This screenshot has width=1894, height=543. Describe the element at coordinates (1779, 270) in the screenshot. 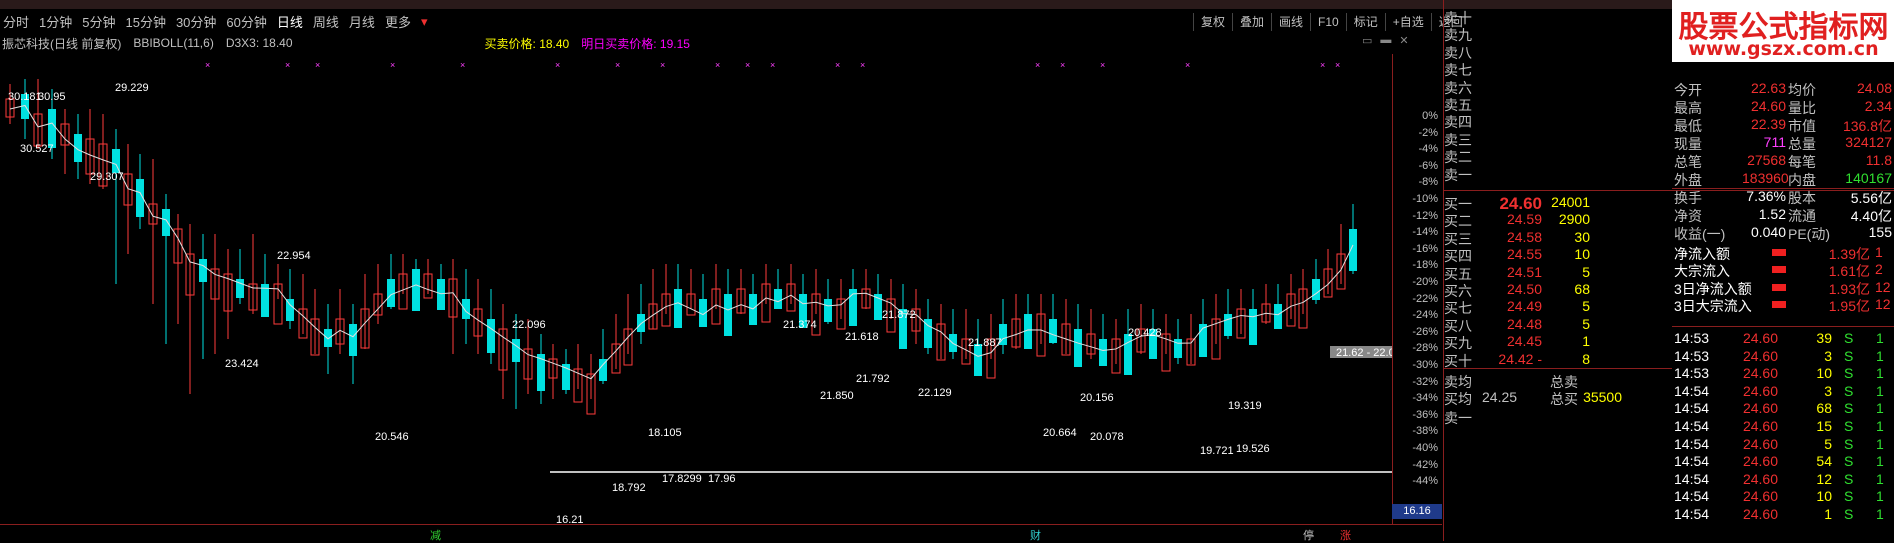

I see `flow-bar` at that location.